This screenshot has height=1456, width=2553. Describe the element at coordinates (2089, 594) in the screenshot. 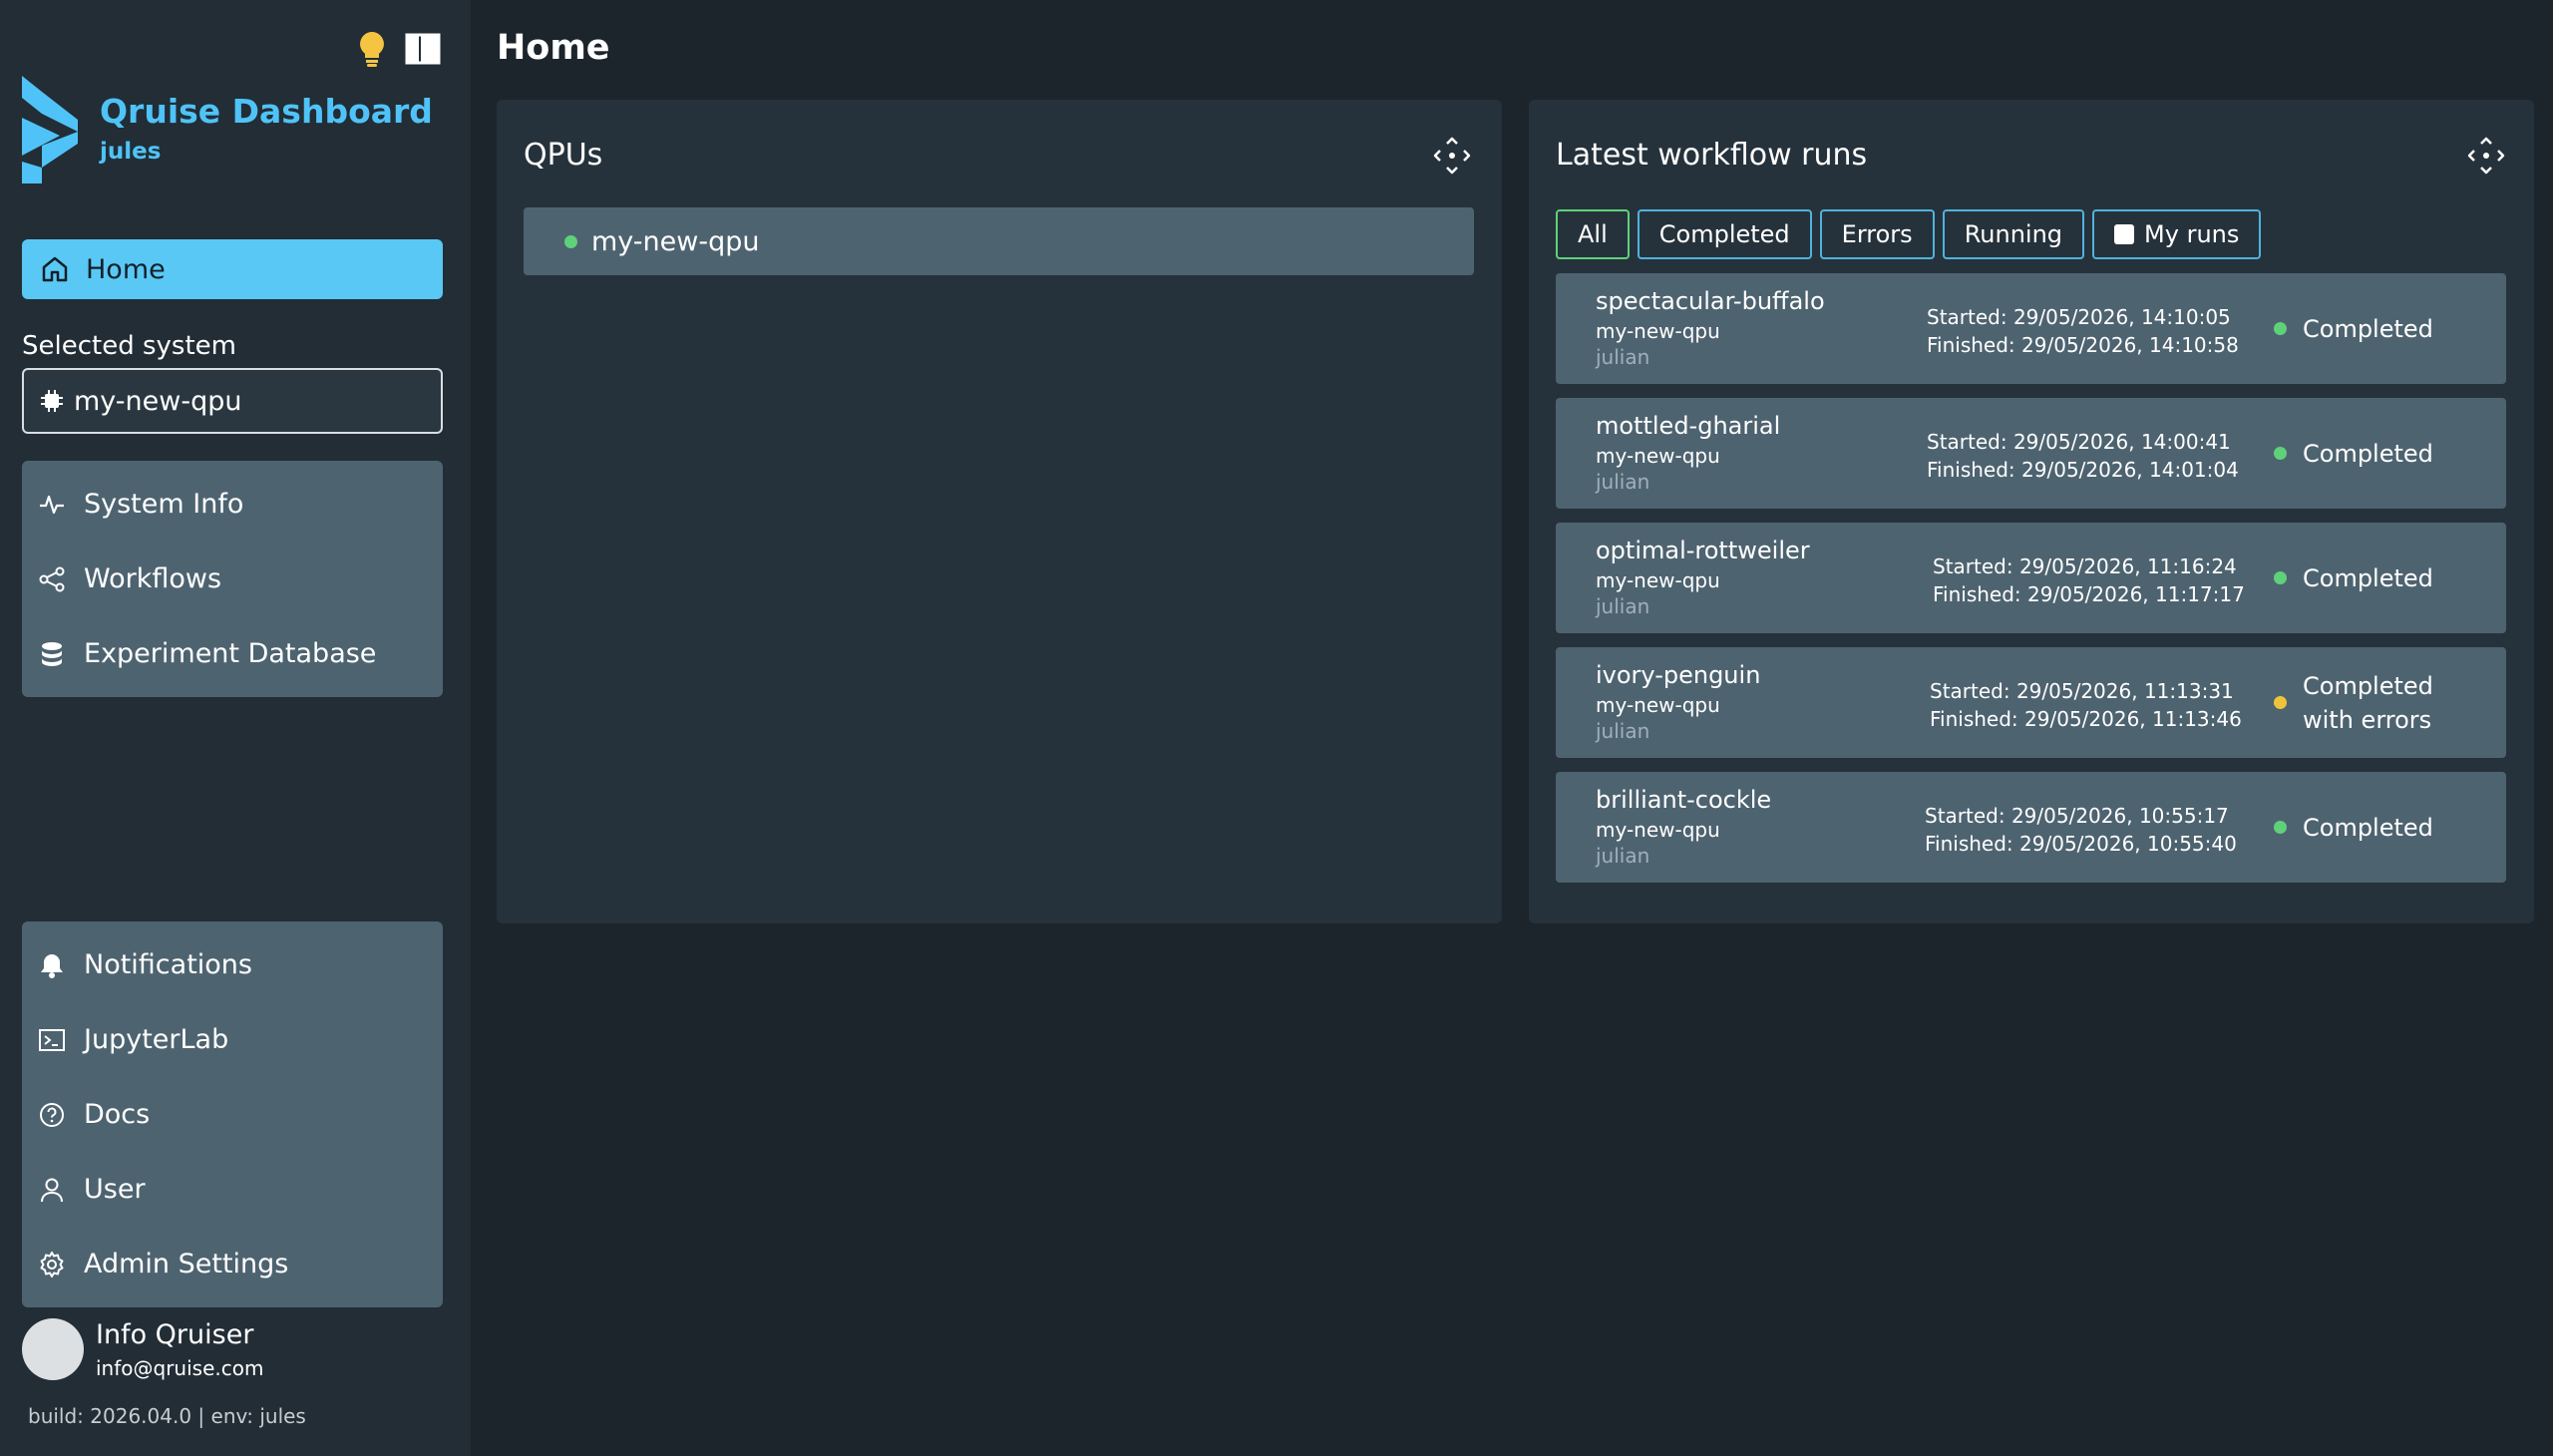

I see `run-finished: Finished: 29/05/2026, 11:17:17` at that location.